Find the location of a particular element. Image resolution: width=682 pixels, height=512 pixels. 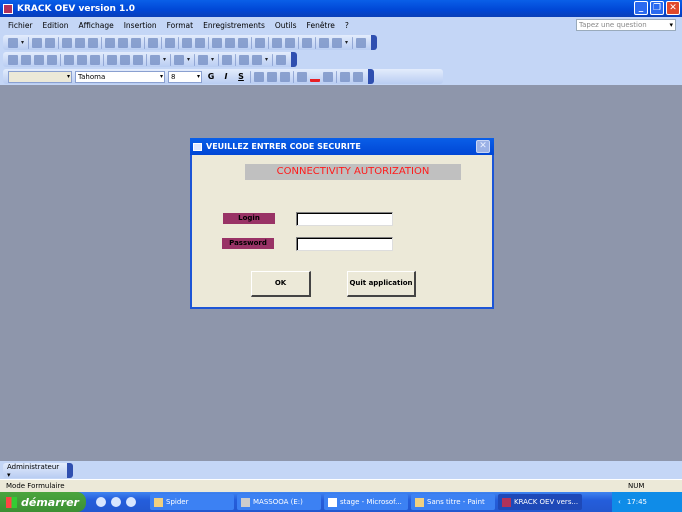

sort-desc-icon is located at coordinates (200, 42).